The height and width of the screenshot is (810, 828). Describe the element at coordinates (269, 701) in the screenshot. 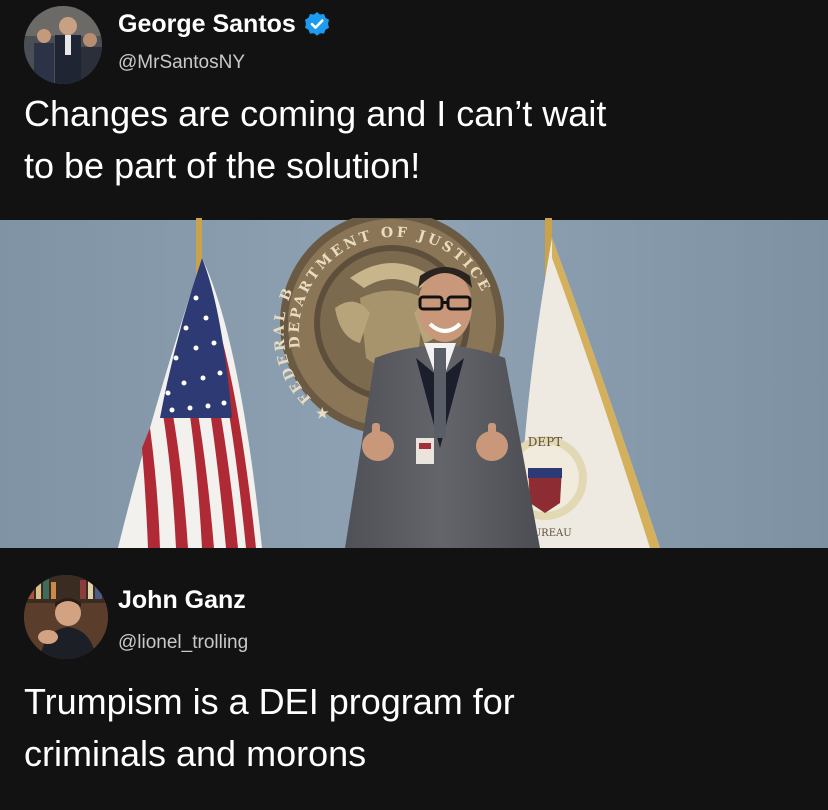

I see `tweet-text-line: Trumpism is a DEI program for` at that location.